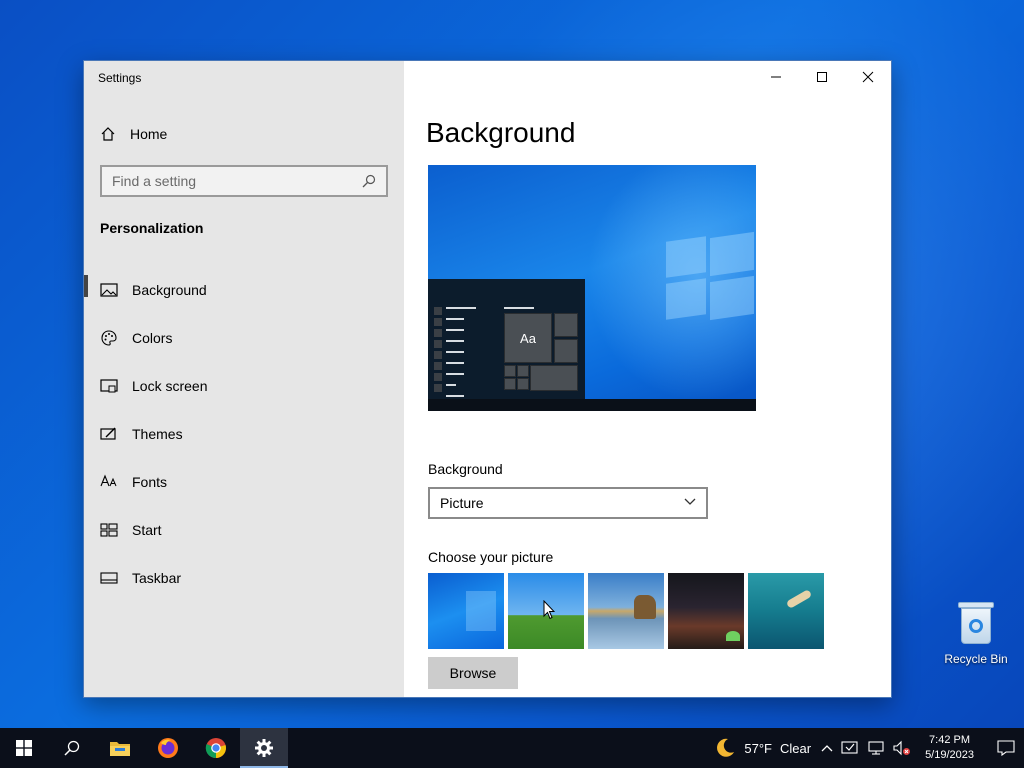  Describe the element at coordinates (157, 578) in the screenshot. I see `sidebar-item-label: Taskbar` at that location.